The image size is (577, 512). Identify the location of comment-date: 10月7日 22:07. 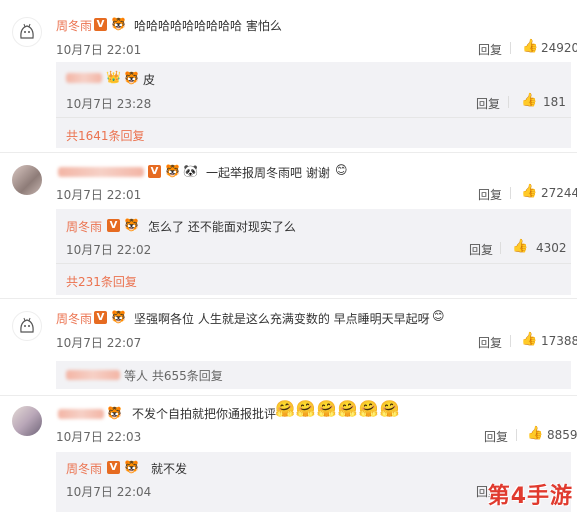
(99, 343).